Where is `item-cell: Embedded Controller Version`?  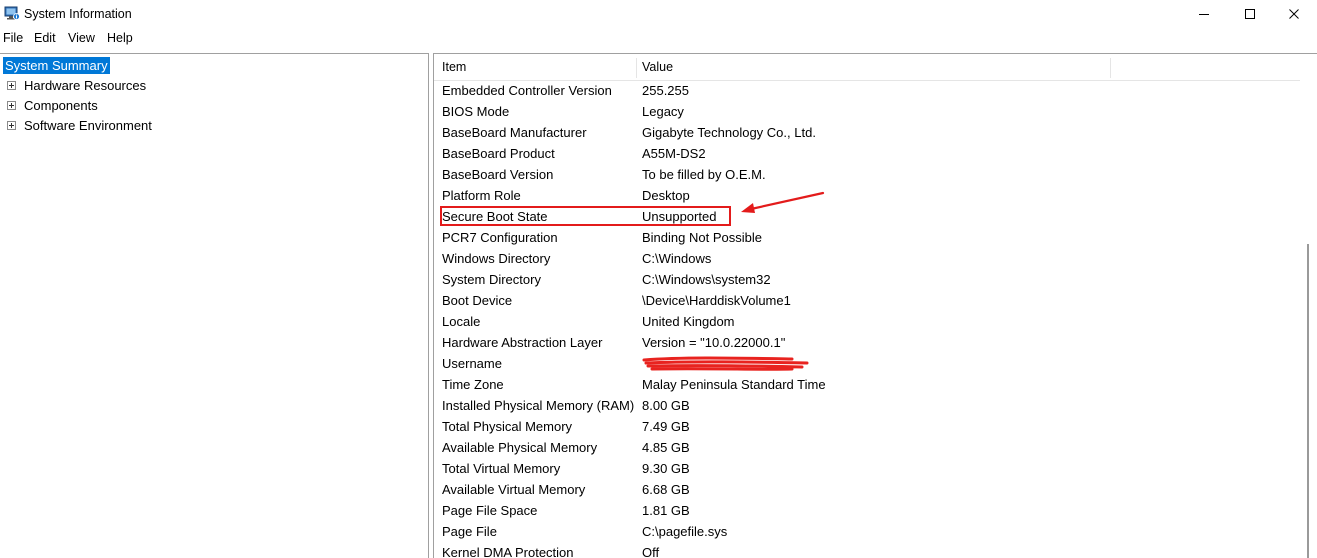
item-cell: Embedded Controller Version is located at coordinates (527, 90).